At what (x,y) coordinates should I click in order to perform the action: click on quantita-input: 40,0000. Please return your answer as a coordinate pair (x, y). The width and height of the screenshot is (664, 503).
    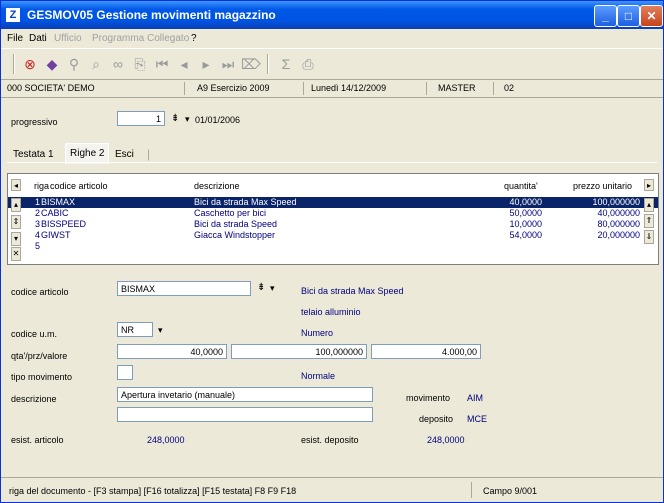
    Looking at the image, I should click on (172, 351).